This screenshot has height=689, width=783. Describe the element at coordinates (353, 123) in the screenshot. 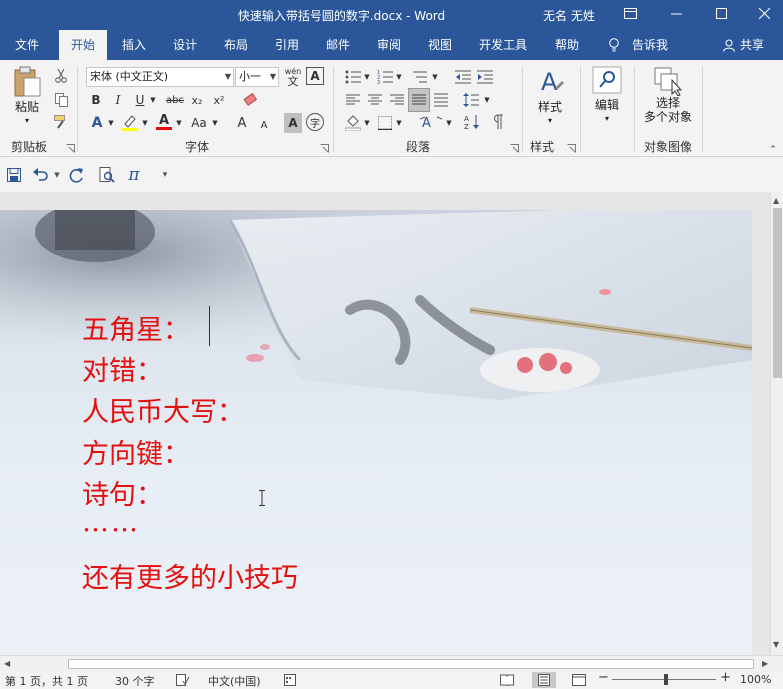

I see `shading-icon` at that location.